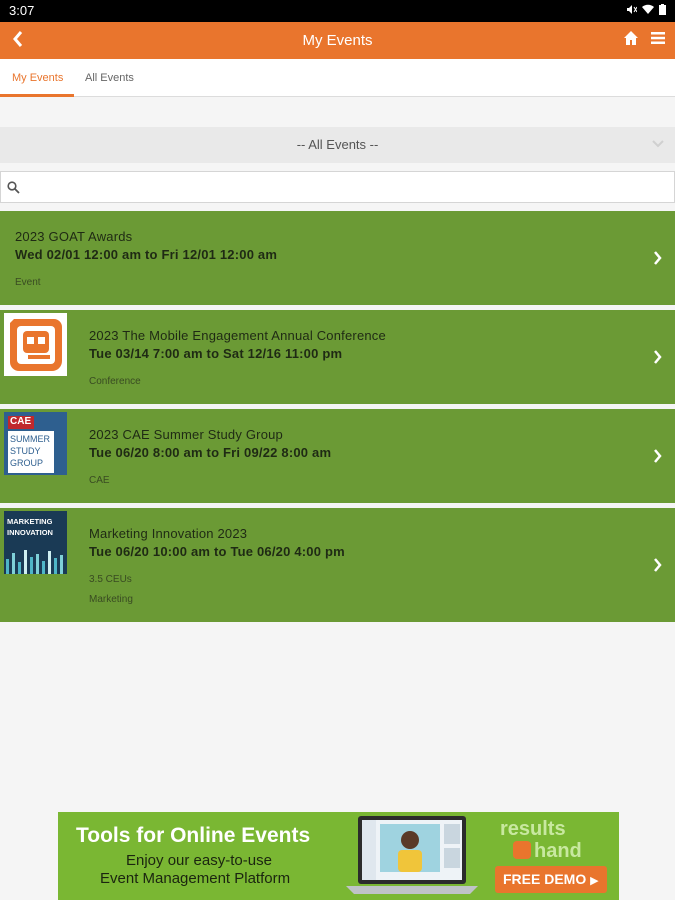  Describe the element at coordinates (195, 878) in the screenshot. I see `banner-line-2: Event Management Platform` at that location.